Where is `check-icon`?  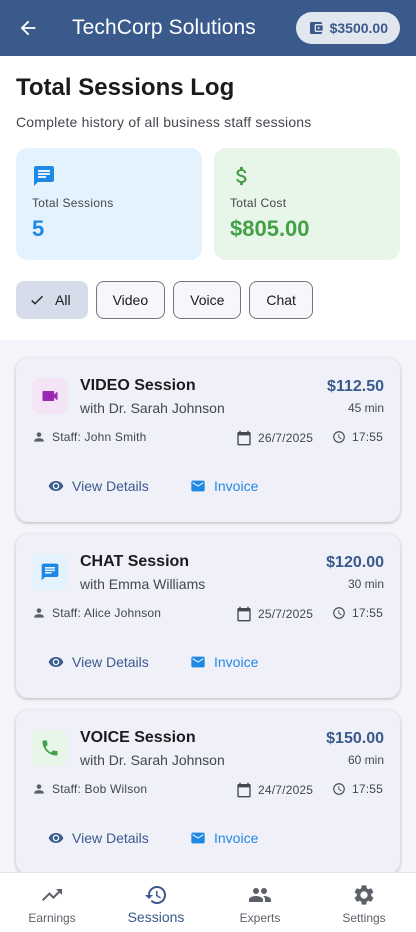
check-icon is located at coordinates (37, 300).